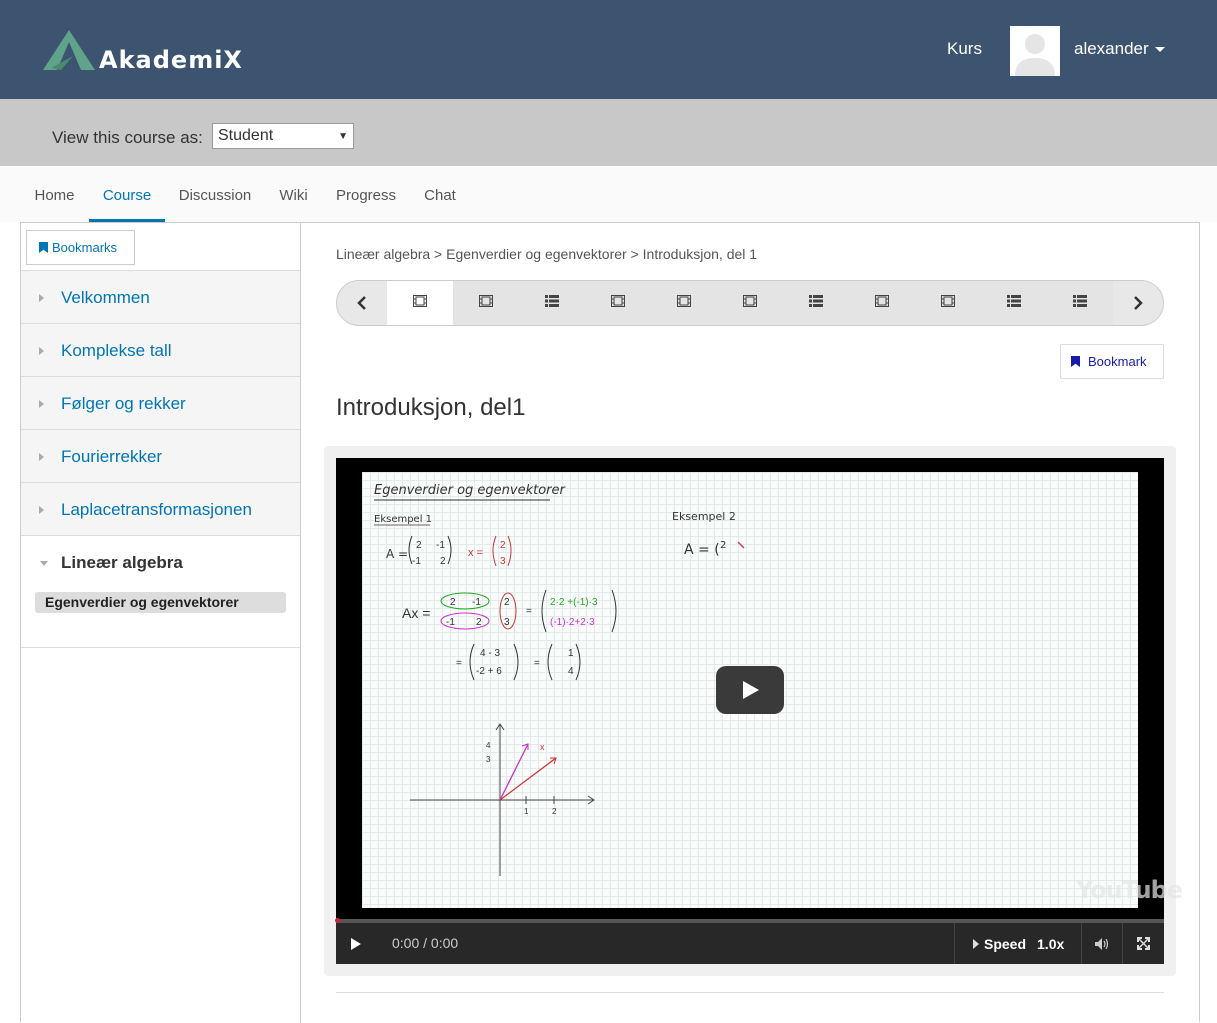 The image size is (1217, 1023). I want to click on chapter-label: Laplacetransformasjonen, so click(156, 509).